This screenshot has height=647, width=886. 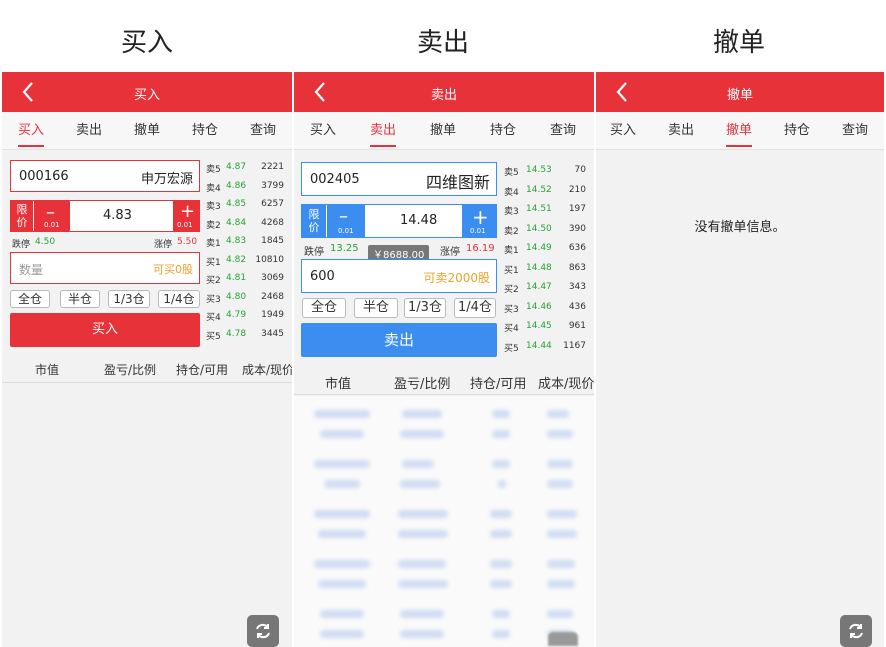 What do you see at coordinates (511, 270) in the screenshot?
I see `quote-label: 买1` at bounding box center [511, 270].